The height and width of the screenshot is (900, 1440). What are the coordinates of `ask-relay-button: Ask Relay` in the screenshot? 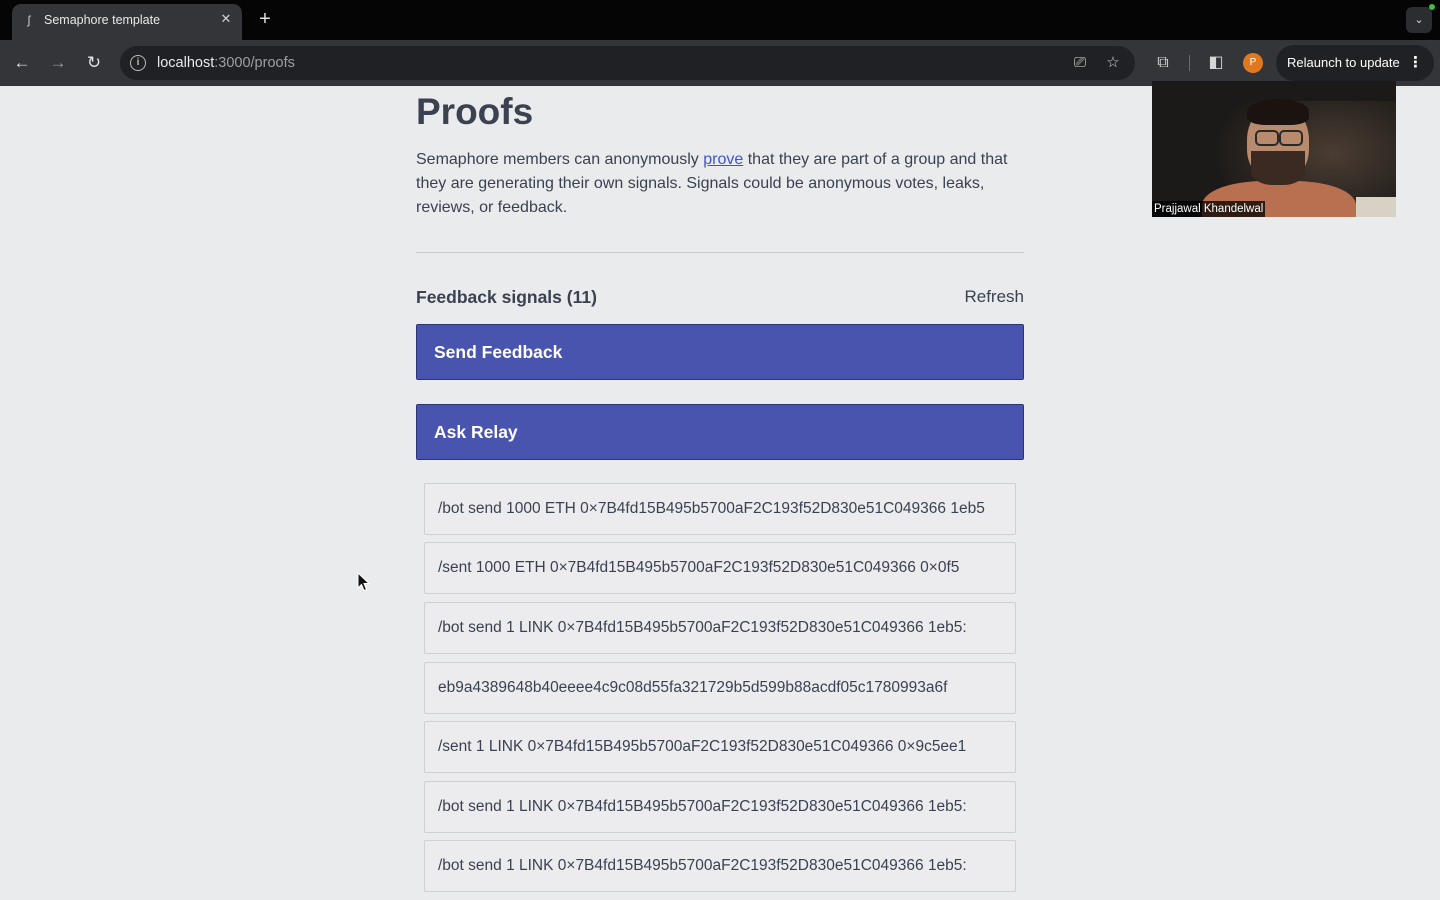 It's located at (720, 432).